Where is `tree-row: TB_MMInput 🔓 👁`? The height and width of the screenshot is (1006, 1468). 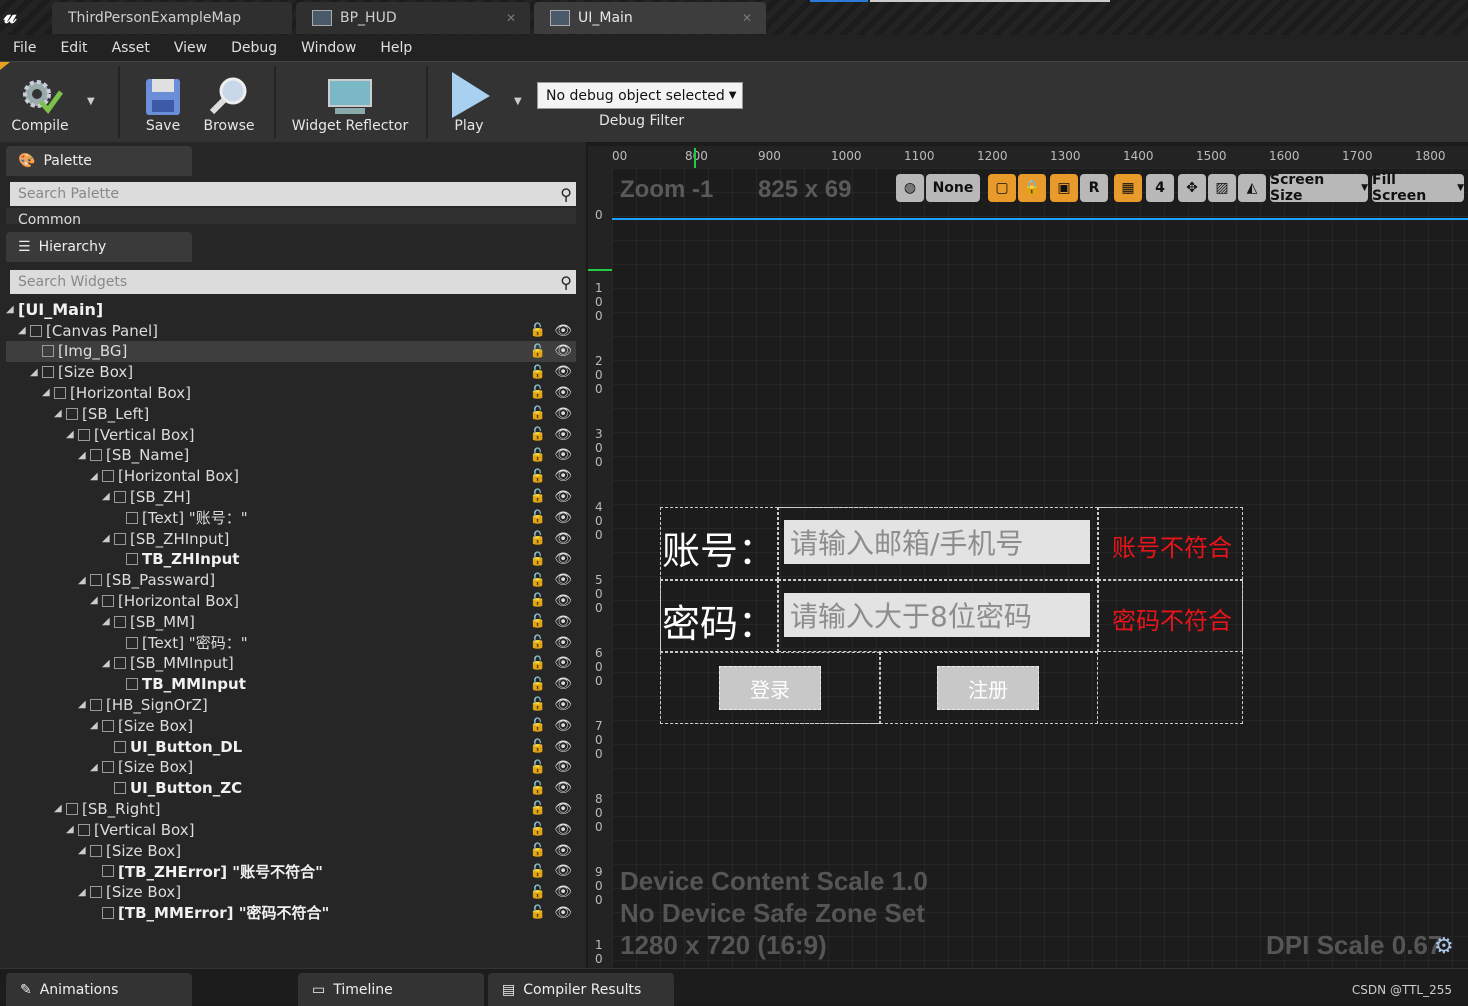
tree-row: TB_MMInput 🔓 👁 is located at coordinates (291, 684).